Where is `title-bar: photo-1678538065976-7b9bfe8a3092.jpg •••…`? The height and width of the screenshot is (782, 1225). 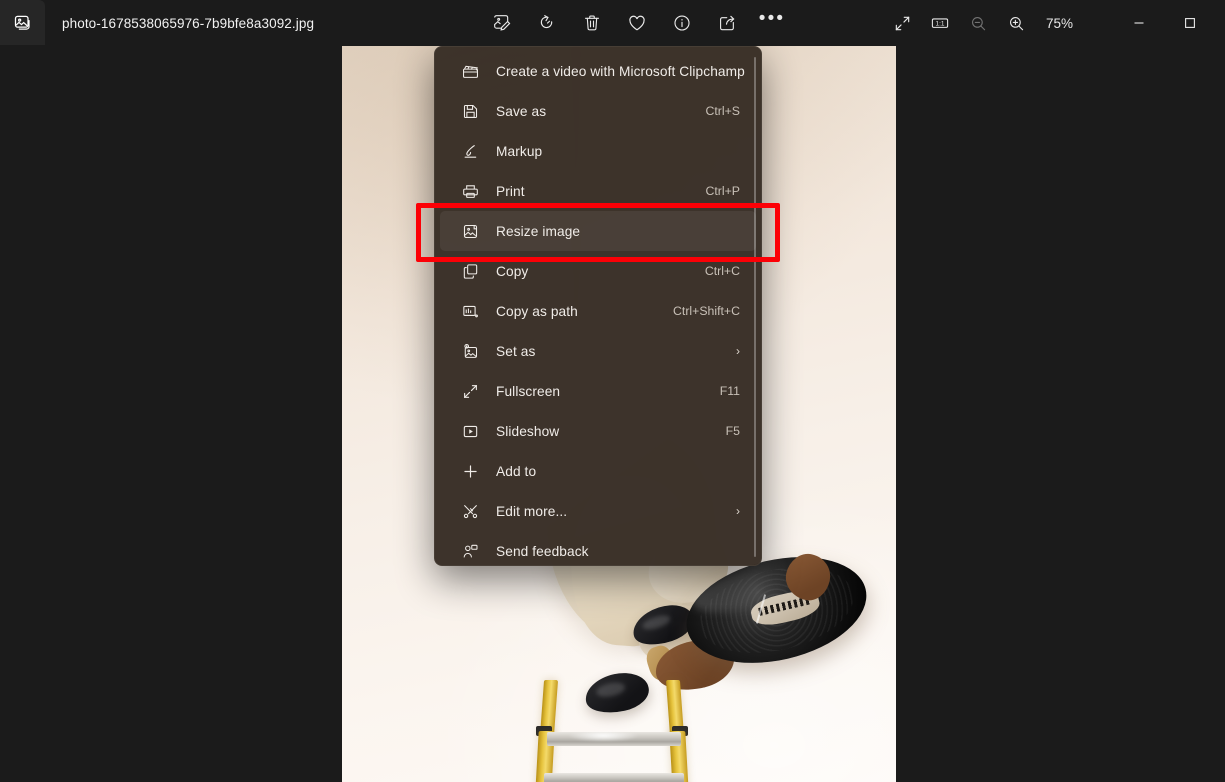
title-bar: photo-1678538065976-7b9bfe8a3092.jpg •••… is located at coordinates (612, 23).